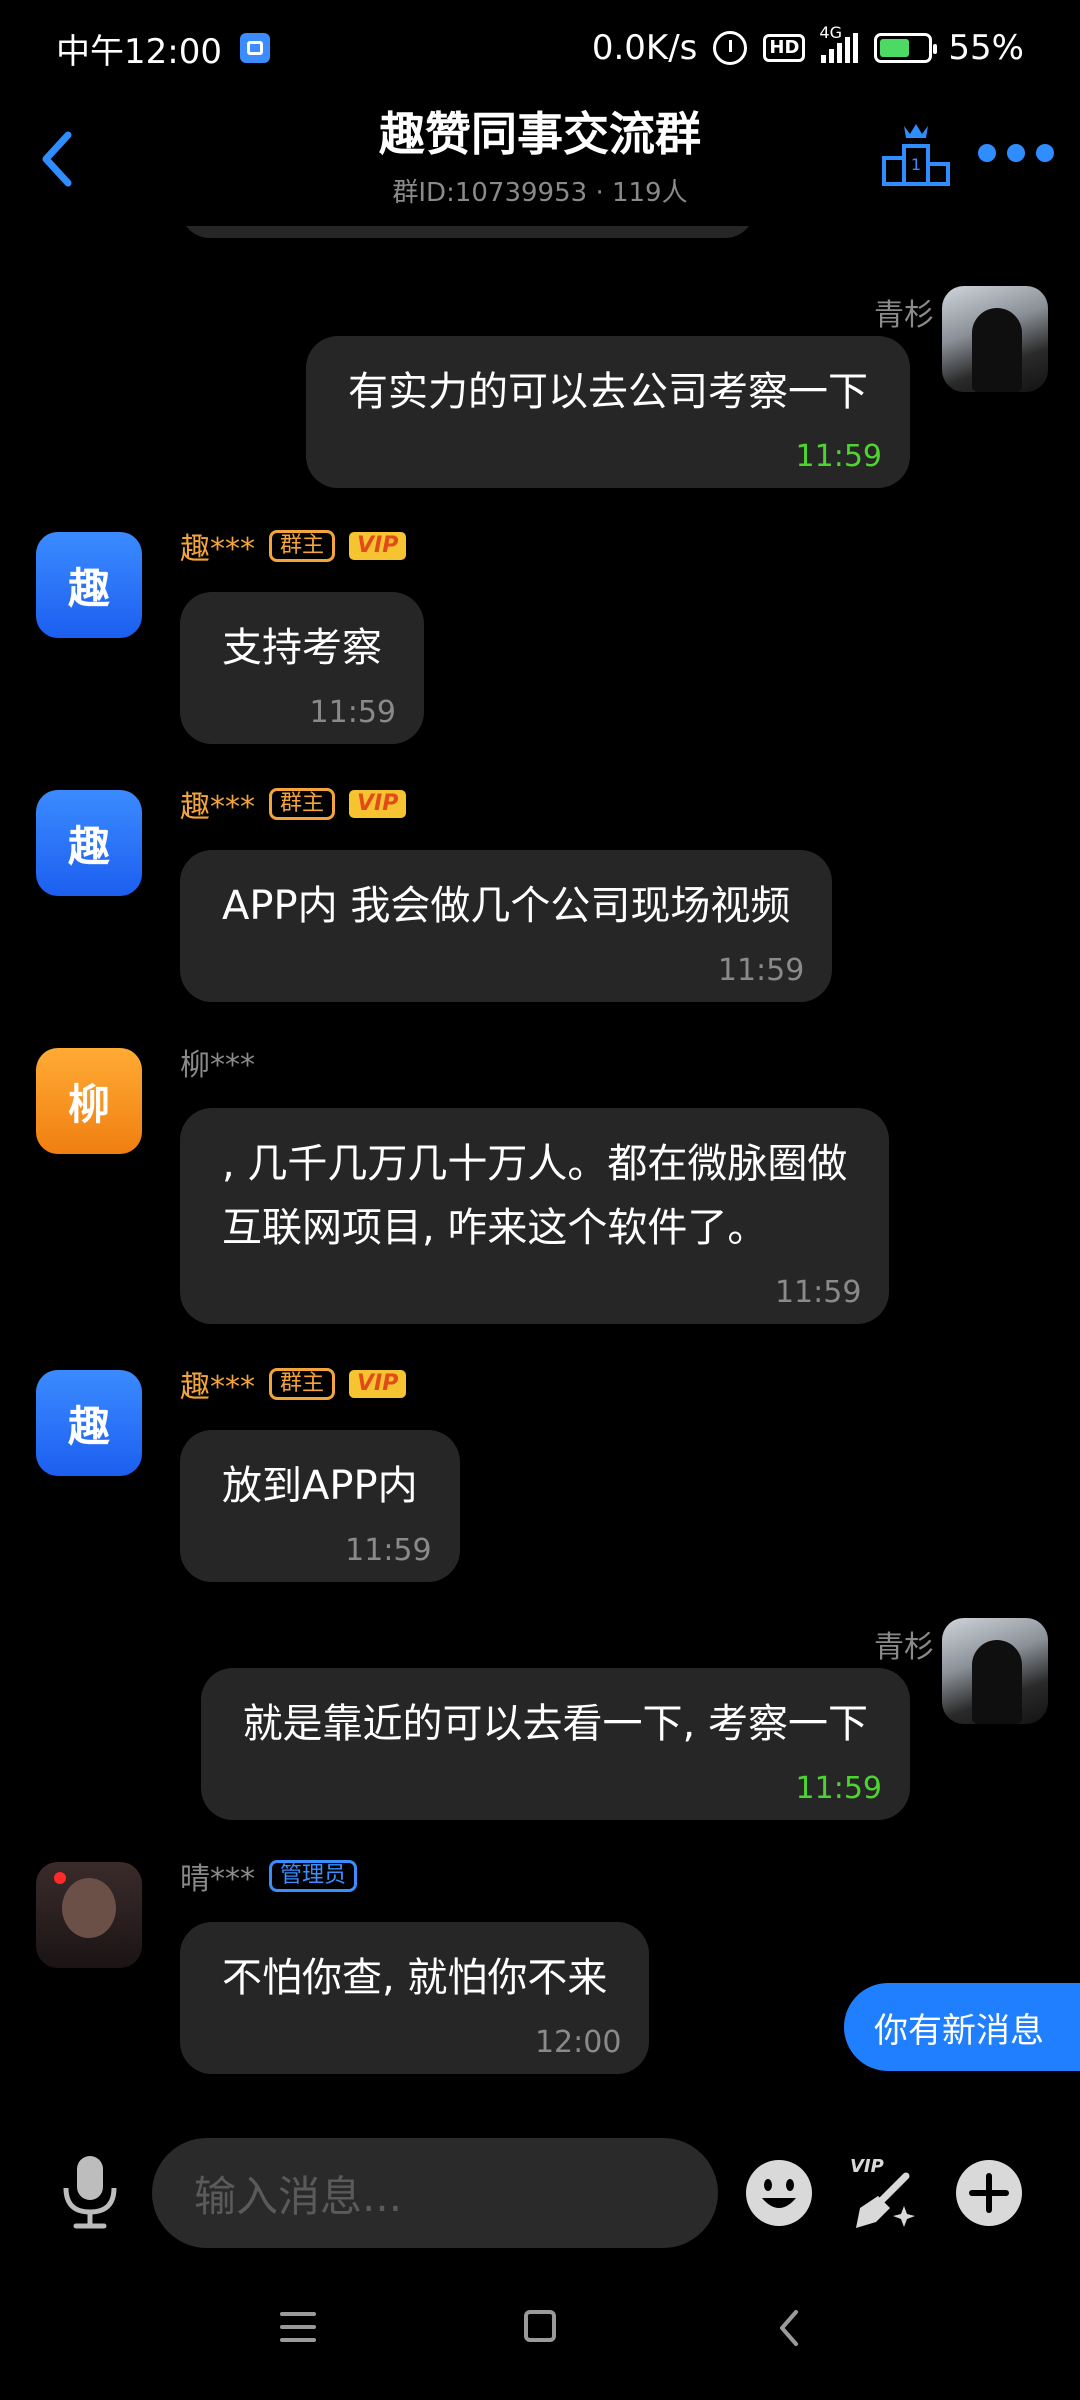 The image size is (1080, 2400). What do you see at coordinates (830, 32) in the screenshot?
I see `network-type: 4G` at bounding box center [830, 32].